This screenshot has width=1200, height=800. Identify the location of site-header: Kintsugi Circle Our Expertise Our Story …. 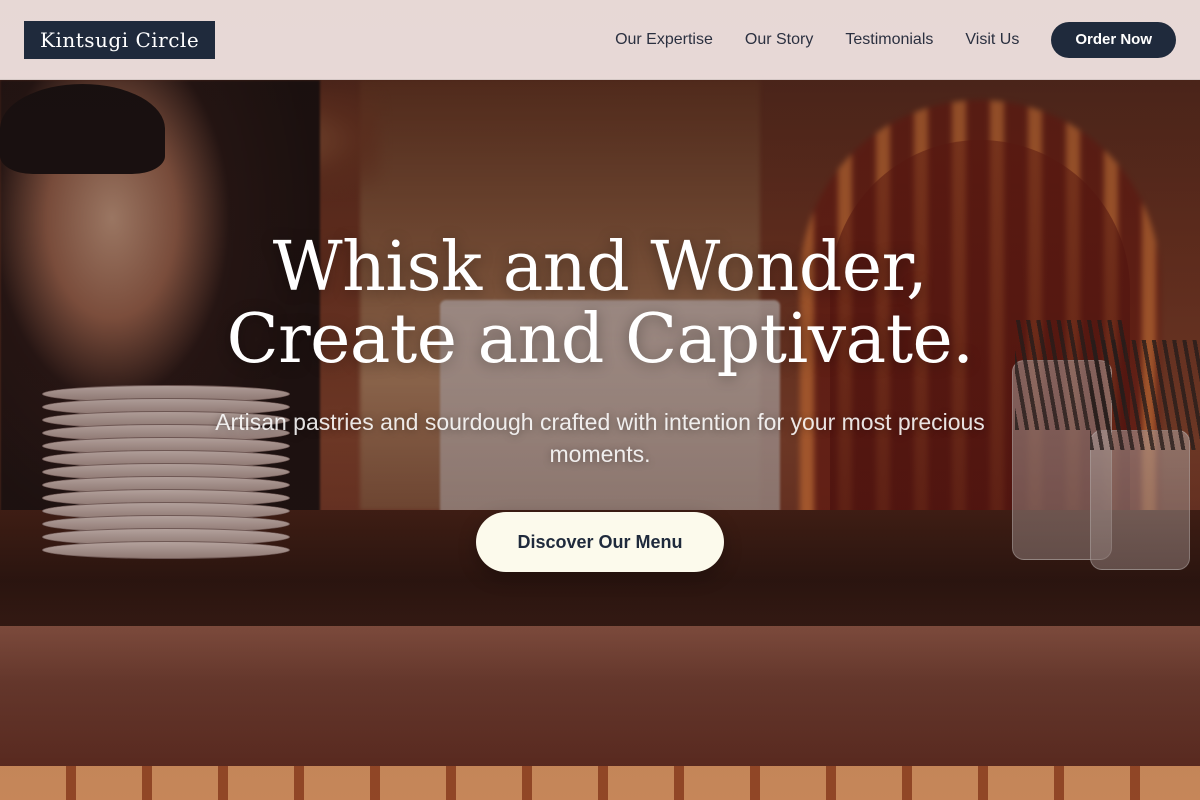
(600, 40).